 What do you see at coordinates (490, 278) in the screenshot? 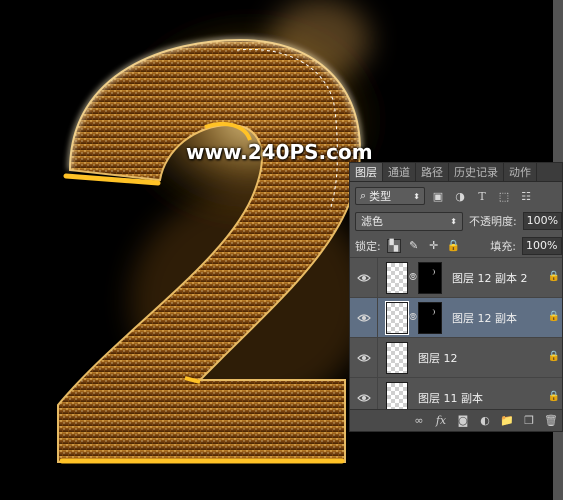
I see `layer-name: 图层 12 副本 2` at bounding box center [490, 278].